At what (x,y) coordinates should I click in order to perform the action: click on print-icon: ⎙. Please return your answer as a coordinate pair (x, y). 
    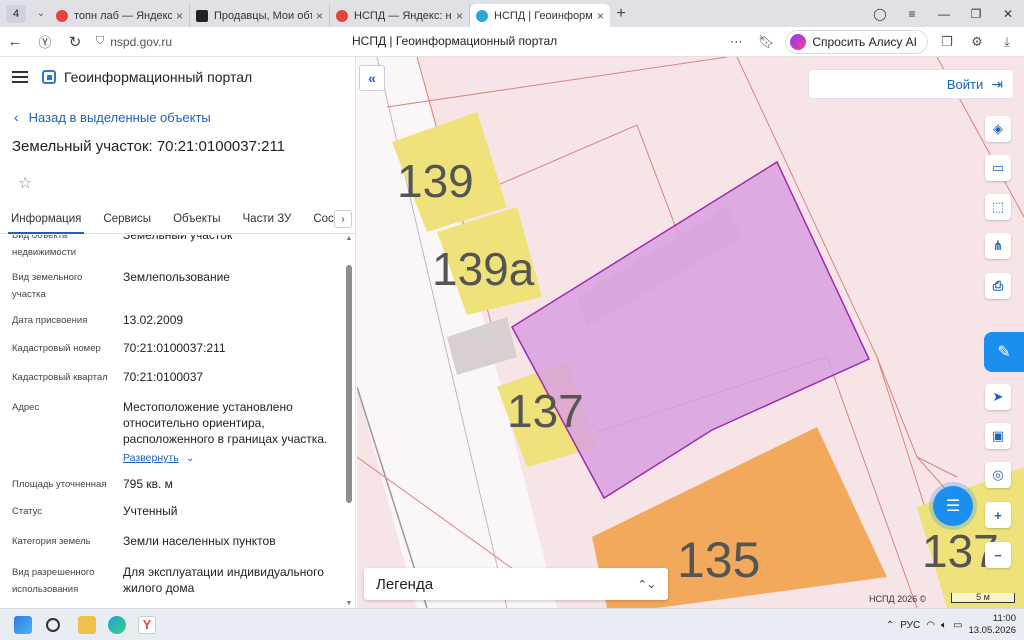
    Looking at the image, I should click on (998, 285).